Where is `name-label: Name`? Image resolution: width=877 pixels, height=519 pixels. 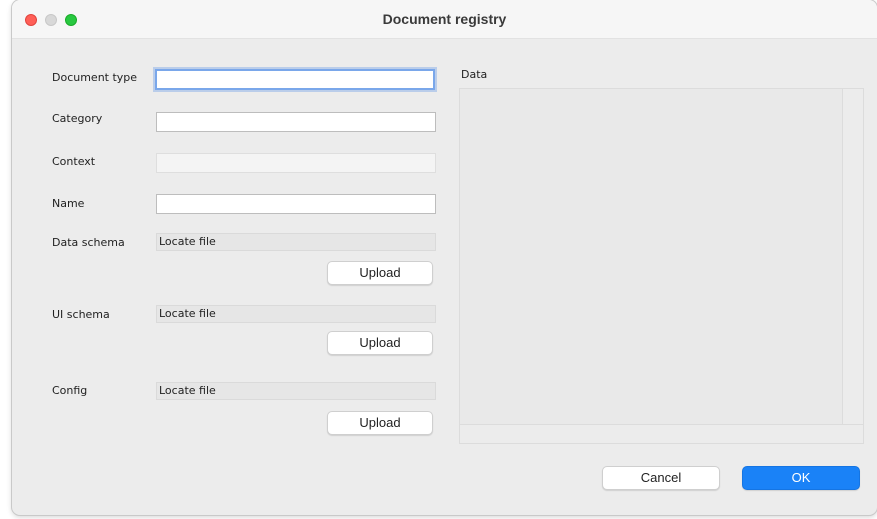
name-label: Name is located at coordinates (68, 203).